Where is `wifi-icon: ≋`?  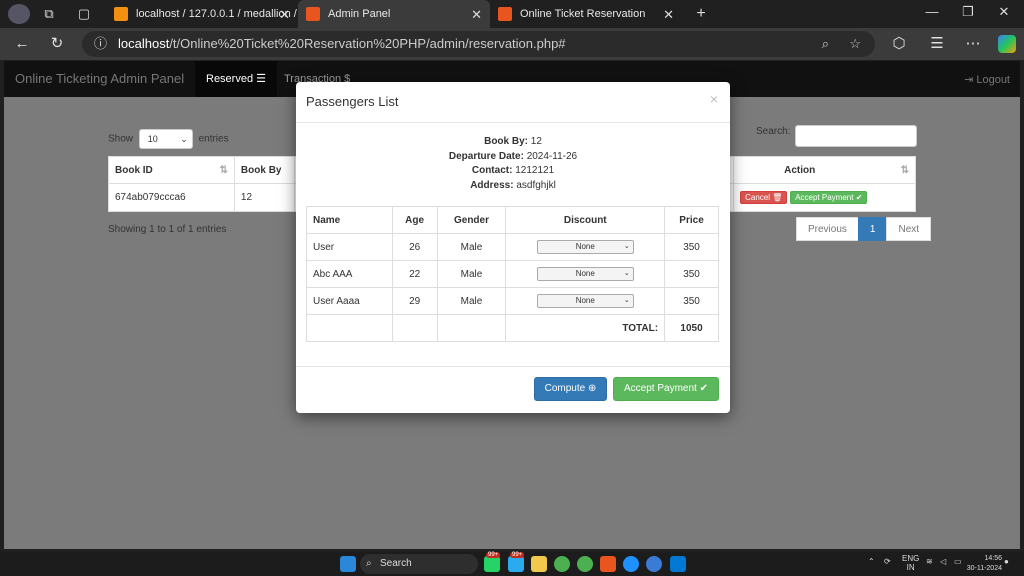
wifi-icon: ≋ is located at coordinates (929, 561).